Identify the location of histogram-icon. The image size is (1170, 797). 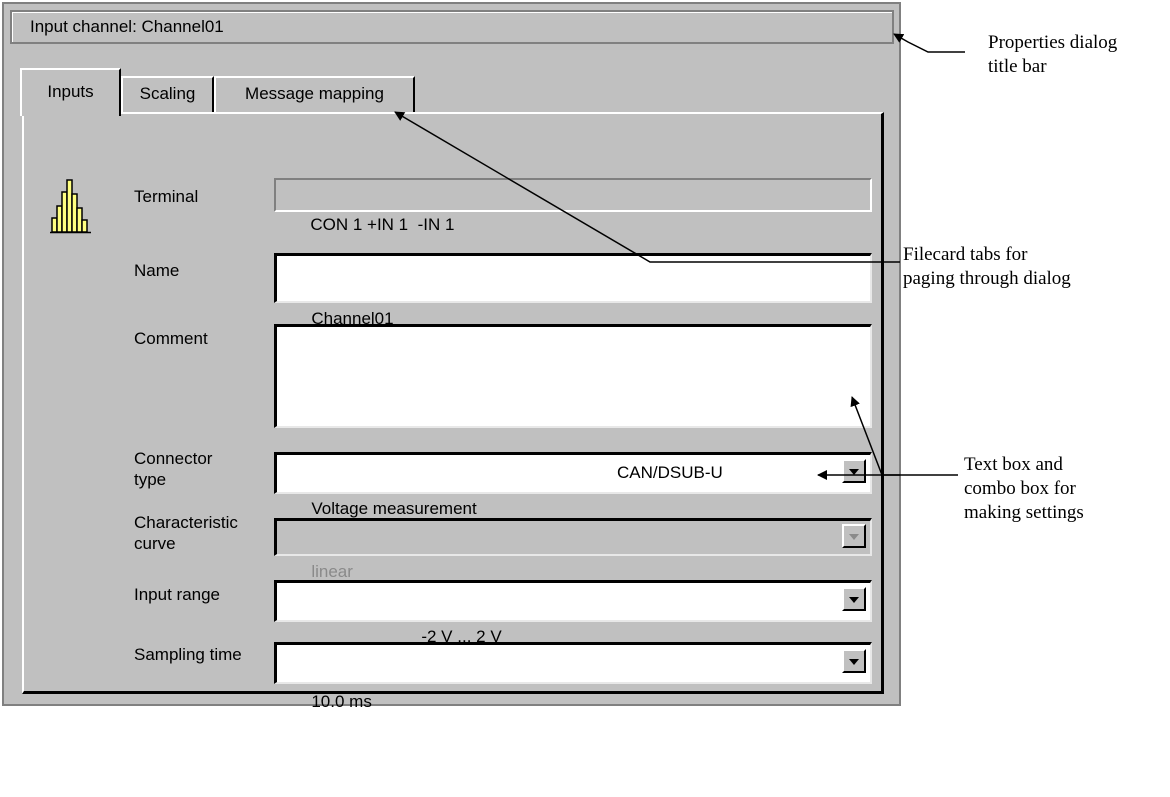
(70, 206).